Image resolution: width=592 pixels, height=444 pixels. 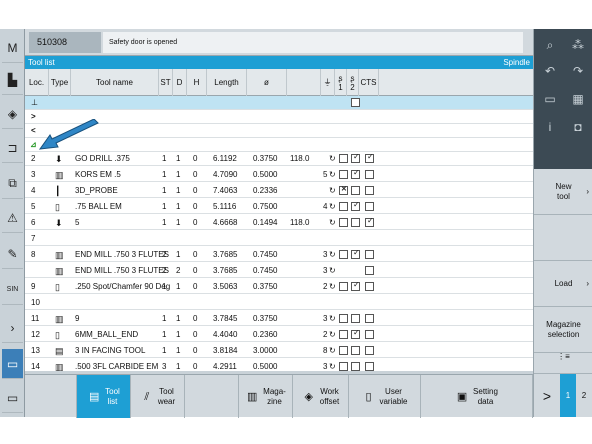 I want to click on wrench-icon: ✎, so click(x=12, y=254).